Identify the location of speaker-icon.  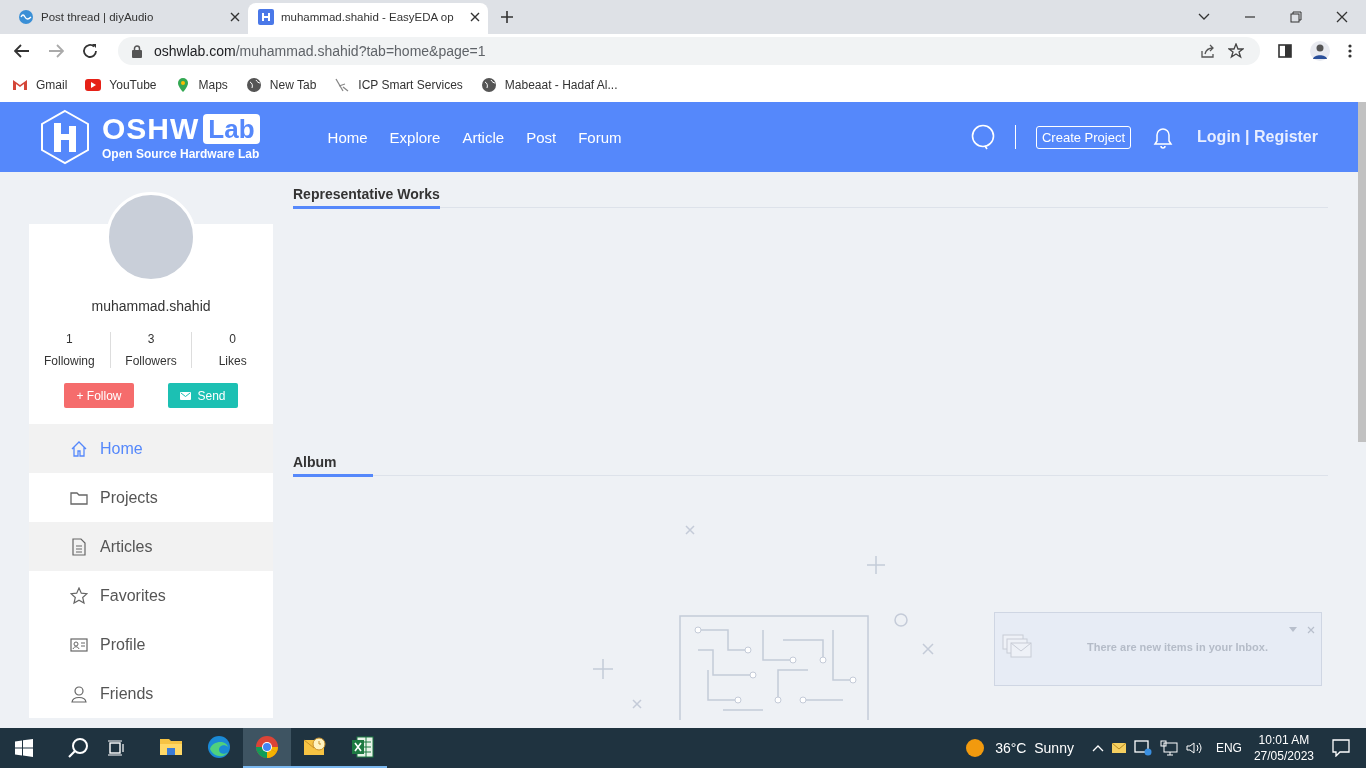
(1194, 748).